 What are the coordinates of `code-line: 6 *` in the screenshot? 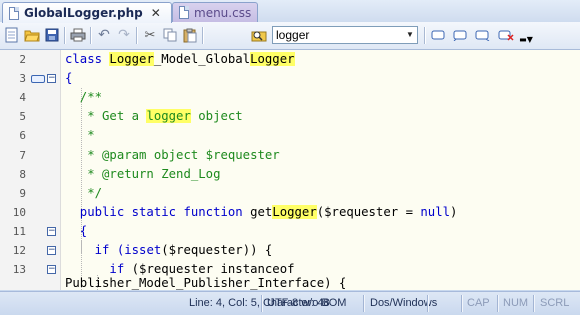 It's located at (290, 135).